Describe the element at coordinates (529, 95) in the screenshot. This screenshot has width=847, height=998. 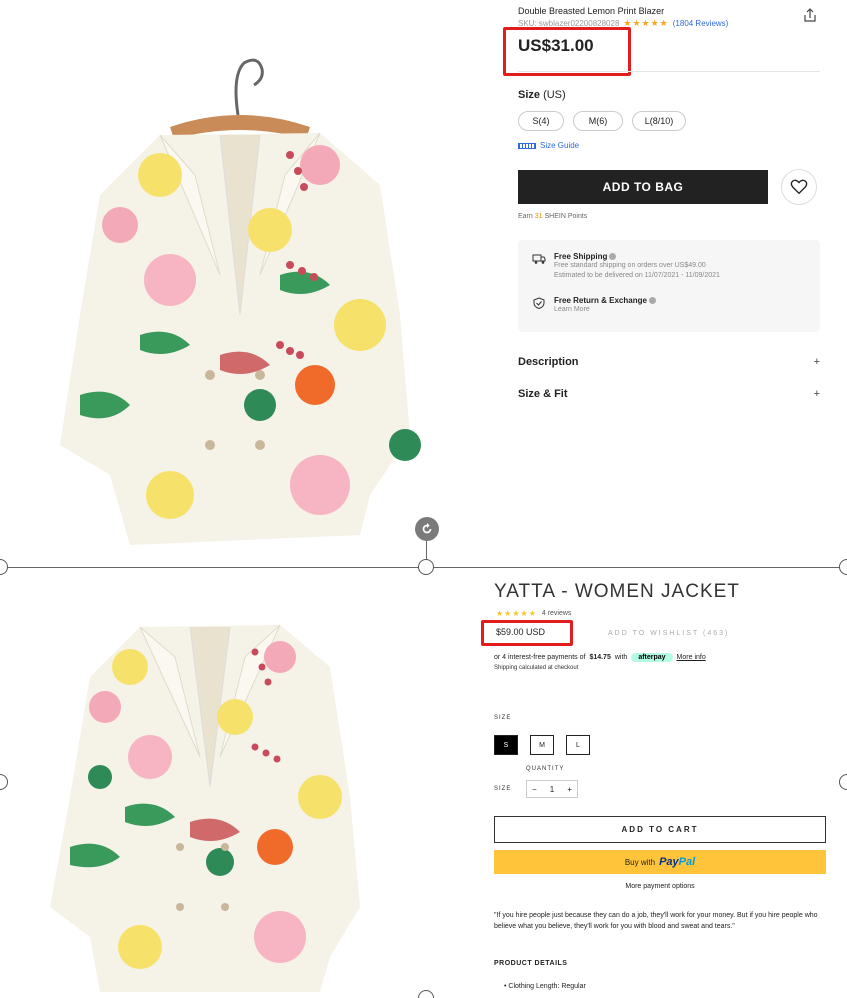
I see `size-label: Size` at that location.